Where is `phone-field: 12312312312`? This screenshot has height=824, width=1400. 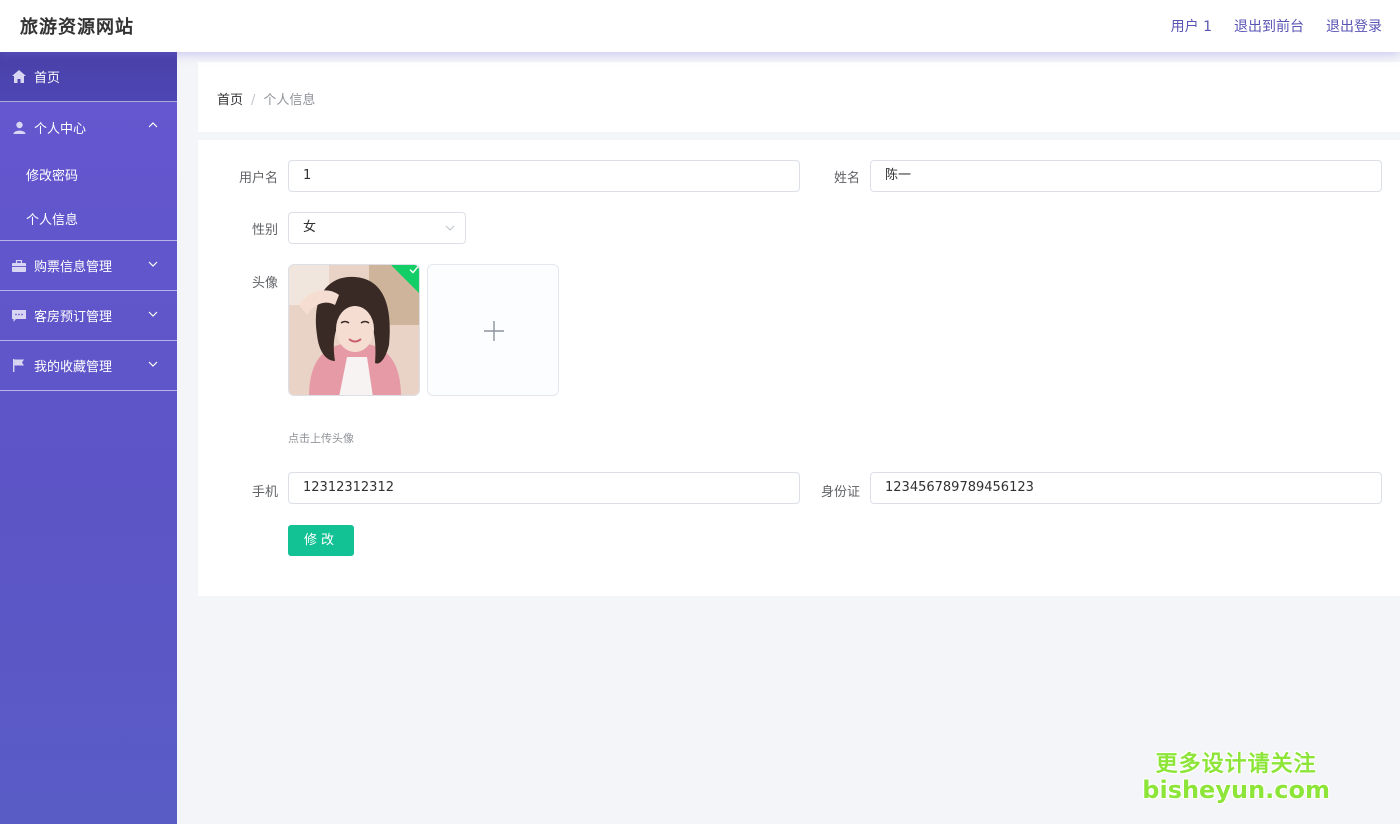 phone-field: 12312312312 is located at coordinates (544, 488).